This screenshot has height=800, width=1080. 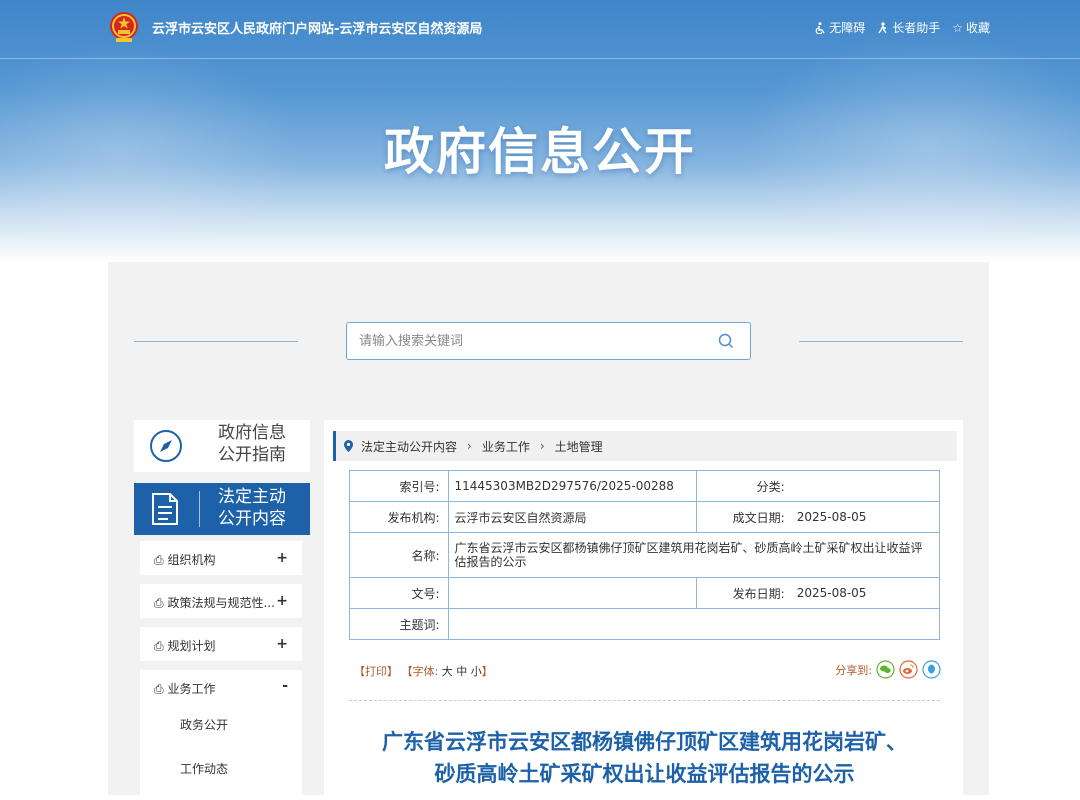 I want to click on sidebar-item-policy: ⎙ 政策法规与规范性... +, so click(x=221, y=601).